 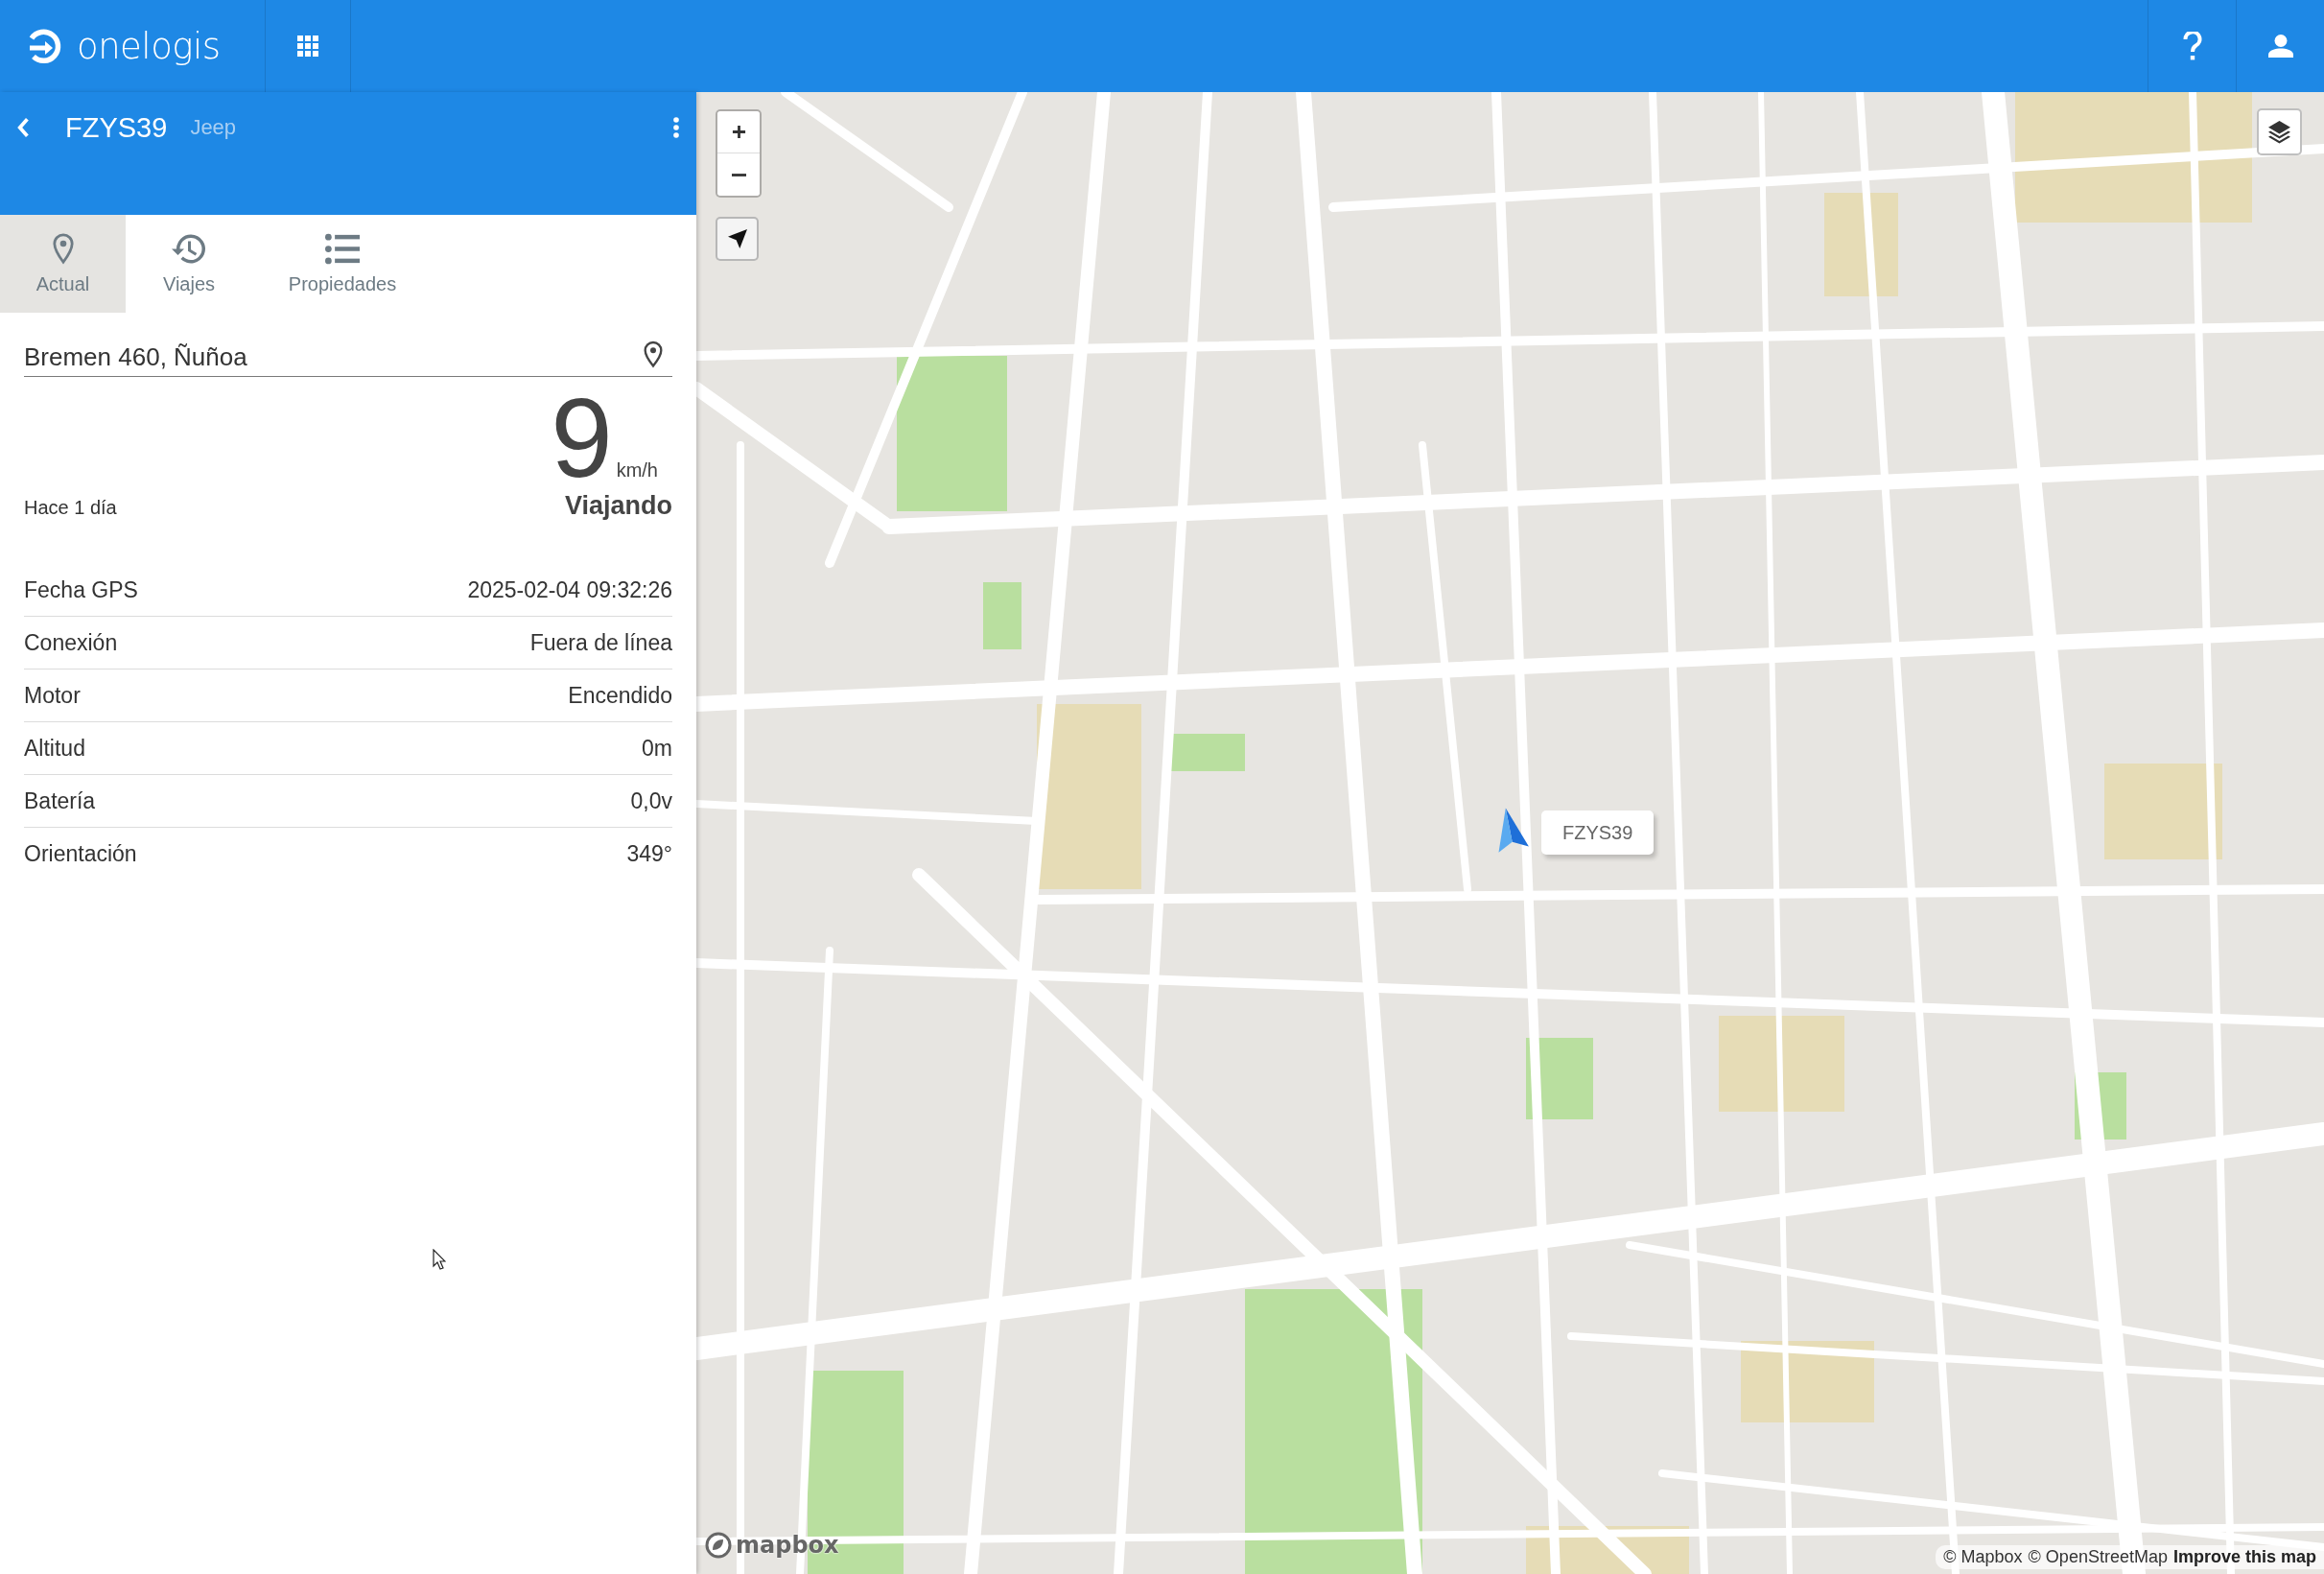 I want to click on locate-button, so click(x=737, y=239).